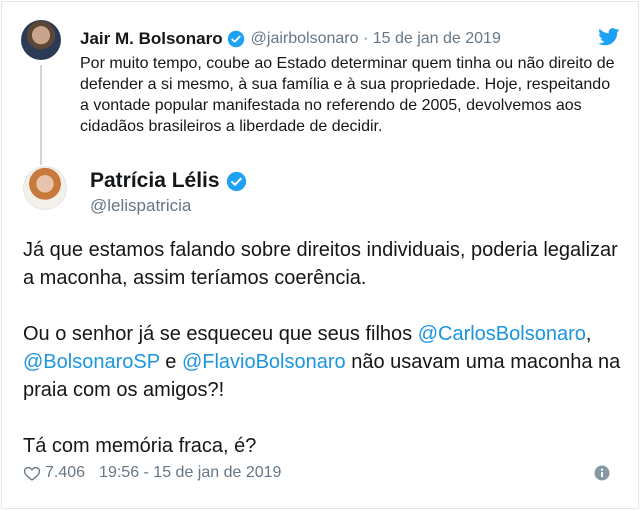 The height and width of the screenshot is (511, 640). I want to click on main-avatar, so click(45, 188).